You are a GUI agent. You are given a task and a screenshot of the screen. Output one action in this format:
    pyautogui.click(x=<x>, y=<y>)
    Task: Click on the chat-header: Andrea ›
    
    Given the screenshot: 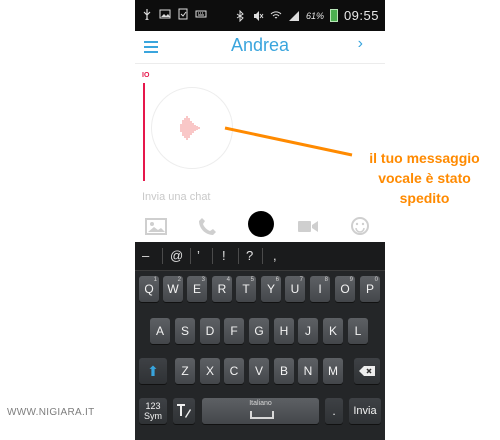 What is the action you would take?
    pyautogui.click(x=260, y=47)
    